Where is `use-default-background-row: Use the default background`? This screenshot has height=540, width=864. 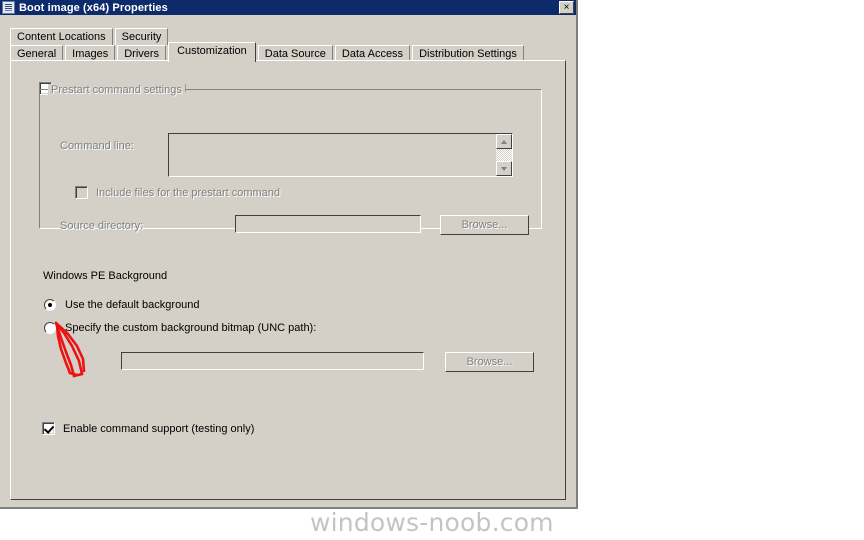 use-default-background-row: Use the default background is located at coordinates (122, 305).